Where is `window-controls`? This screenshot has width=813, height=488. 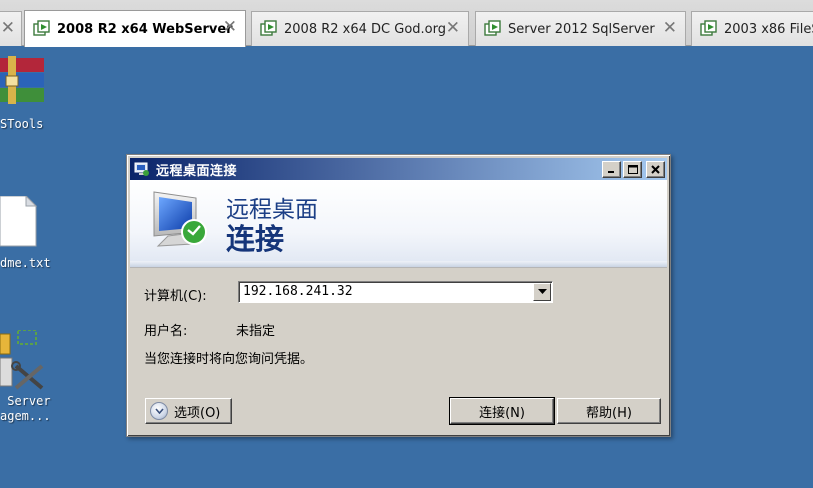
window-controls is located at coordinates (633, 169).